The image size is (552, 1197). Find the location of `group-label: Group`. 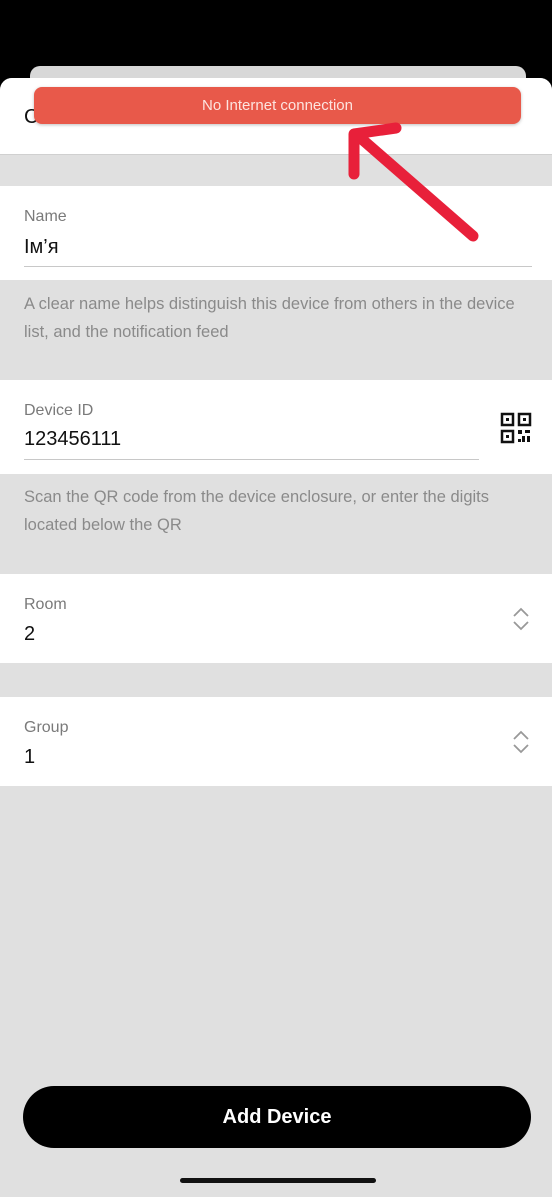

group-label: Group is located at coordinates (46, 727).